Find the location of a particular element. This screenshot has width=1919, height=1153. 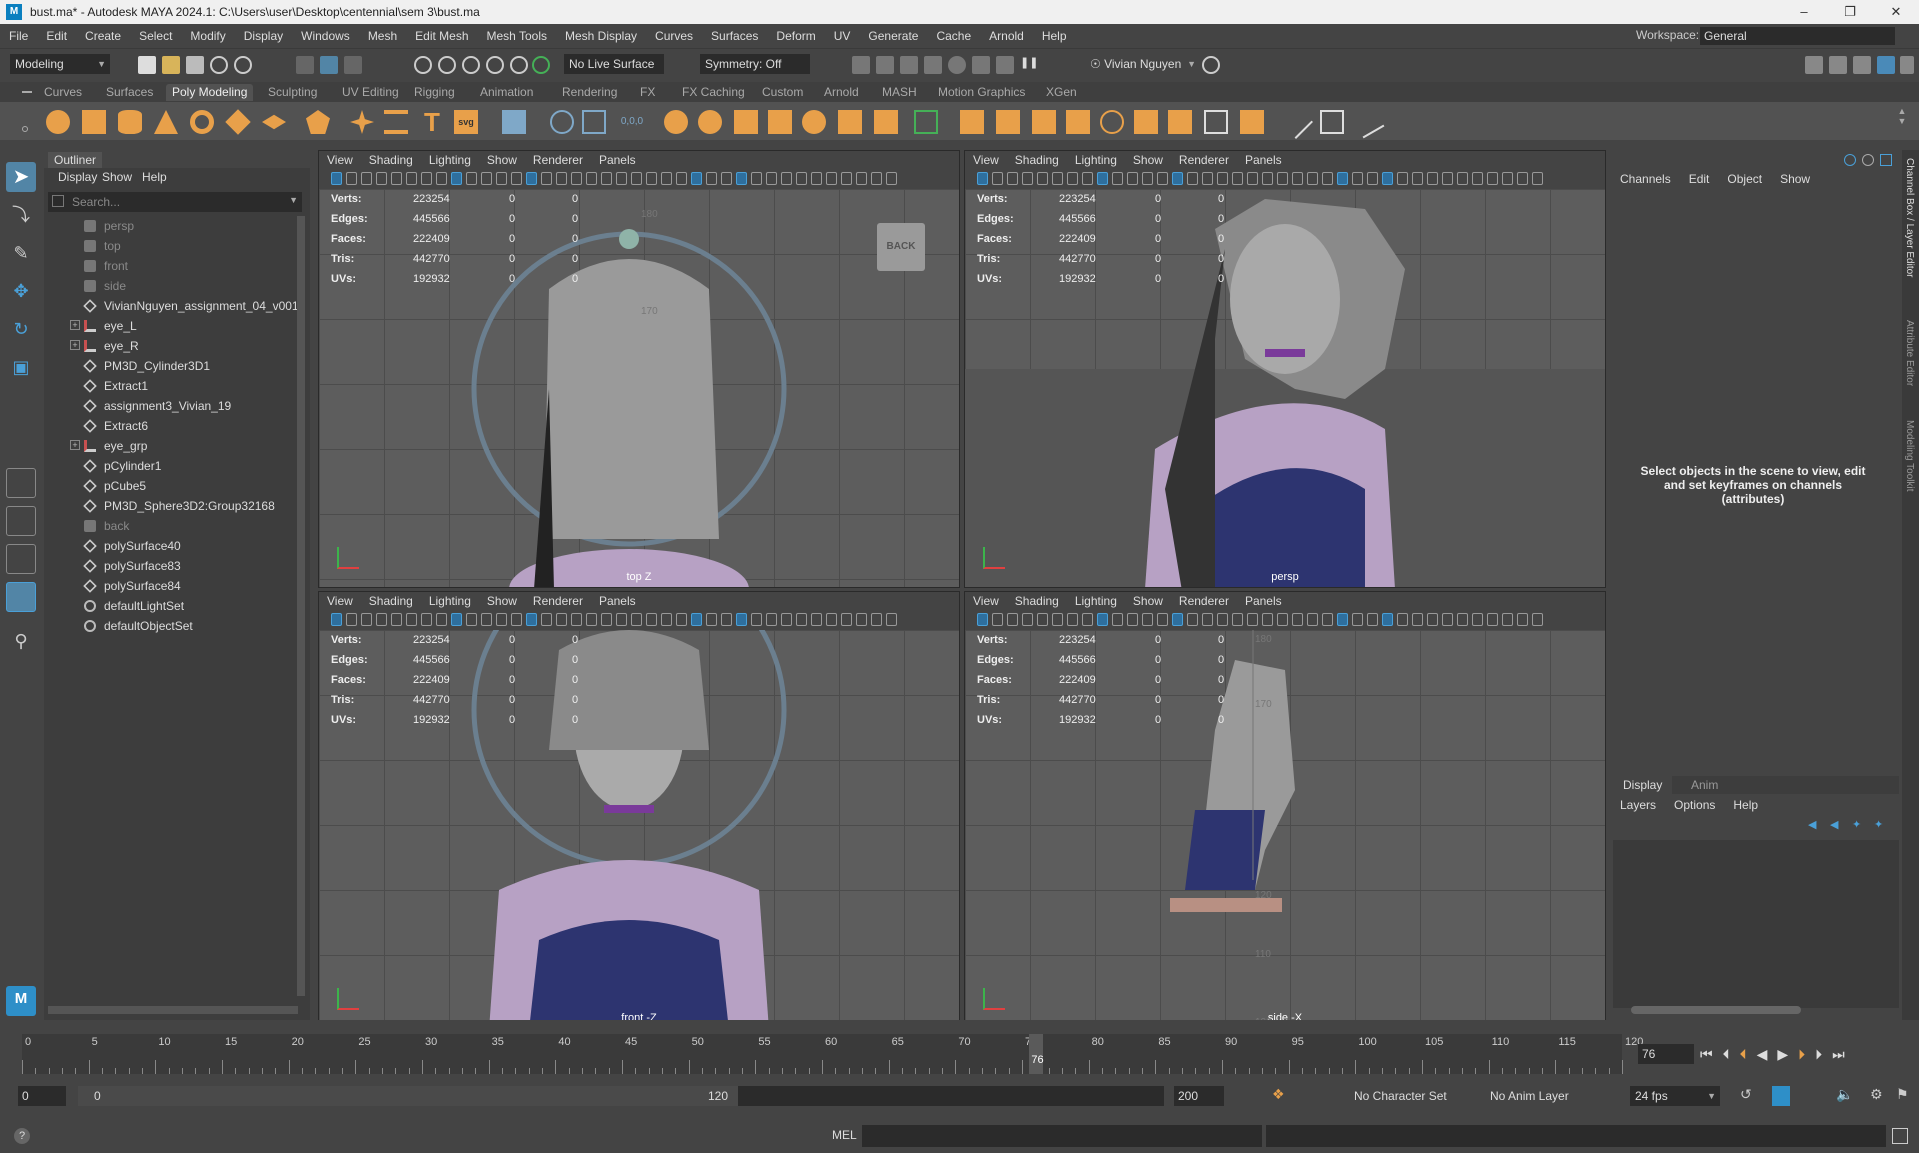

toggle-attribute-editor-icon is located at coordinates (1838, 65).